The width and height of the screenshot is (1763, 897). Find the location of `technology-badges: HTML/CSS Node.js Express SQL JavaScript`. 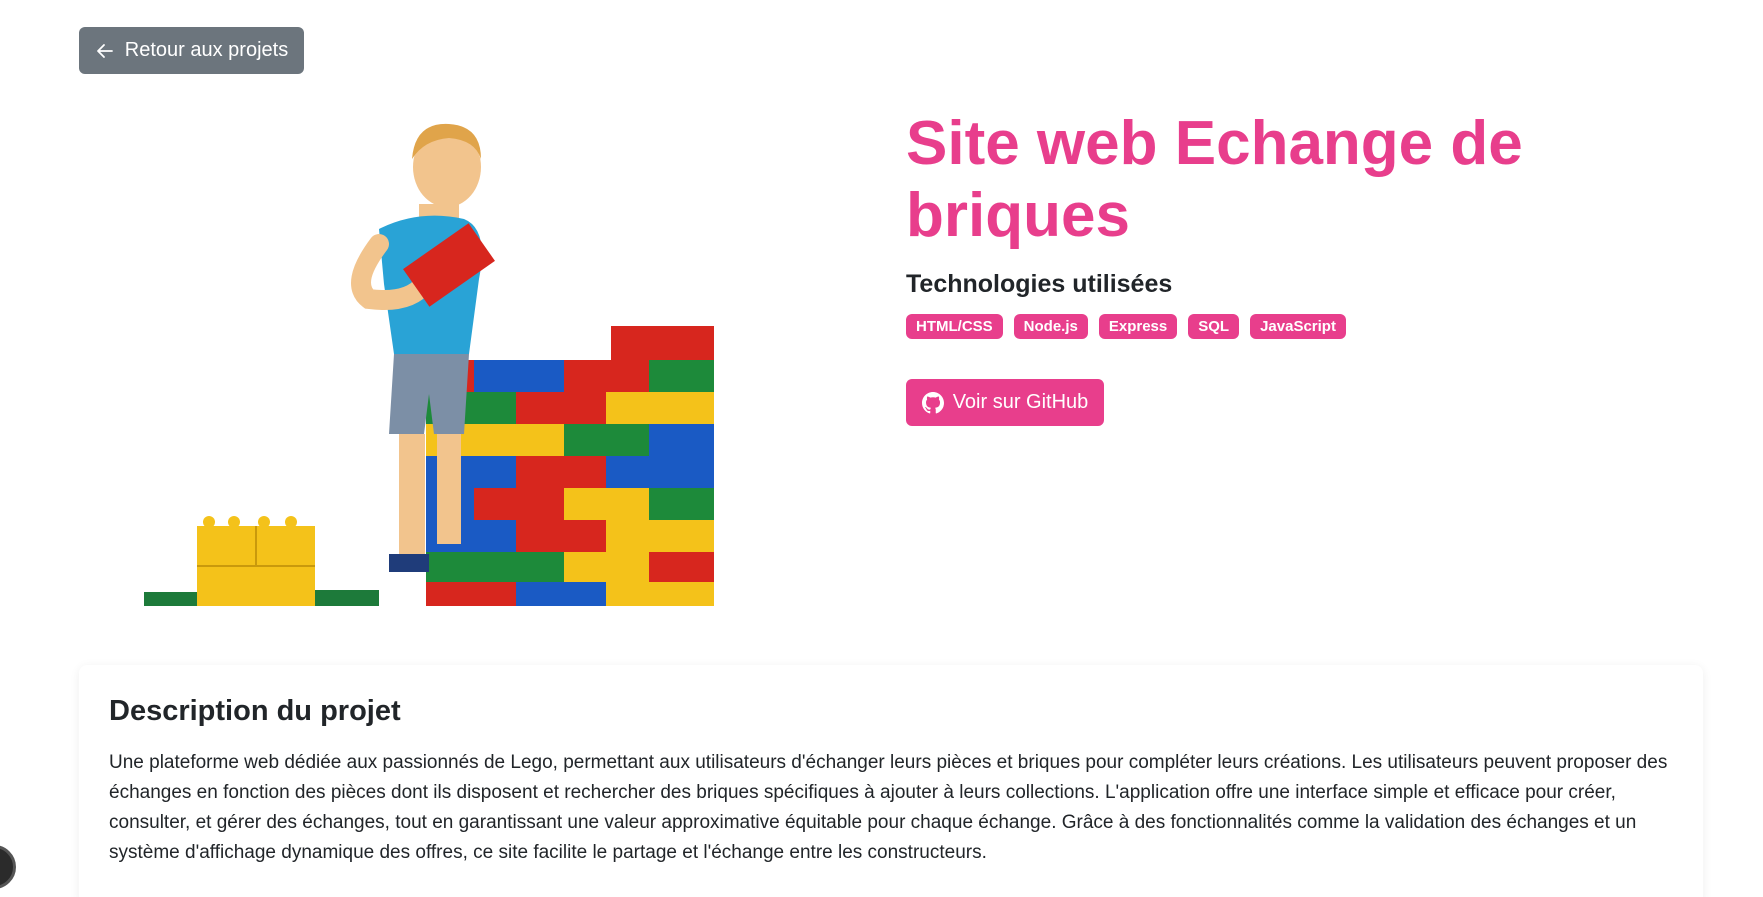

technology-badges: HTML/CSS Node.js Express SQL JavaScript is located at coordinates (1126, 326).